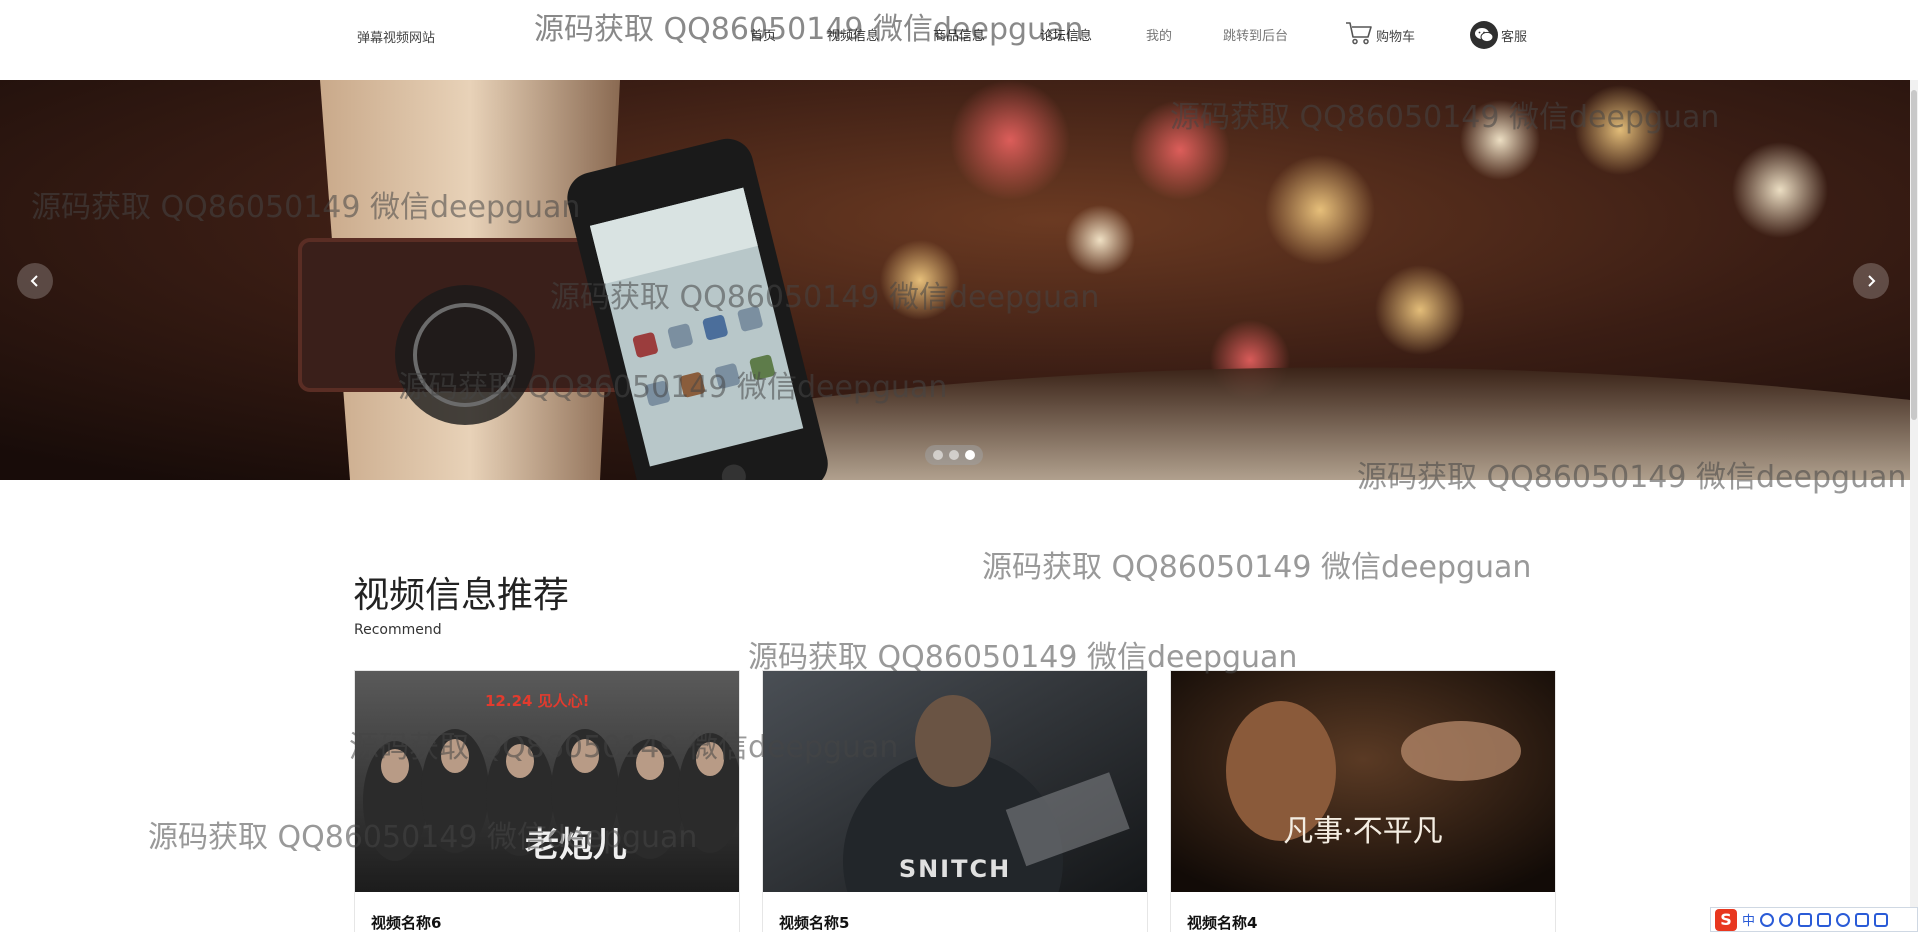 The width and height of the screenshot is (1918, 932). I want to click on poster-title: 凡事·不平凡, so click(1363, 831).